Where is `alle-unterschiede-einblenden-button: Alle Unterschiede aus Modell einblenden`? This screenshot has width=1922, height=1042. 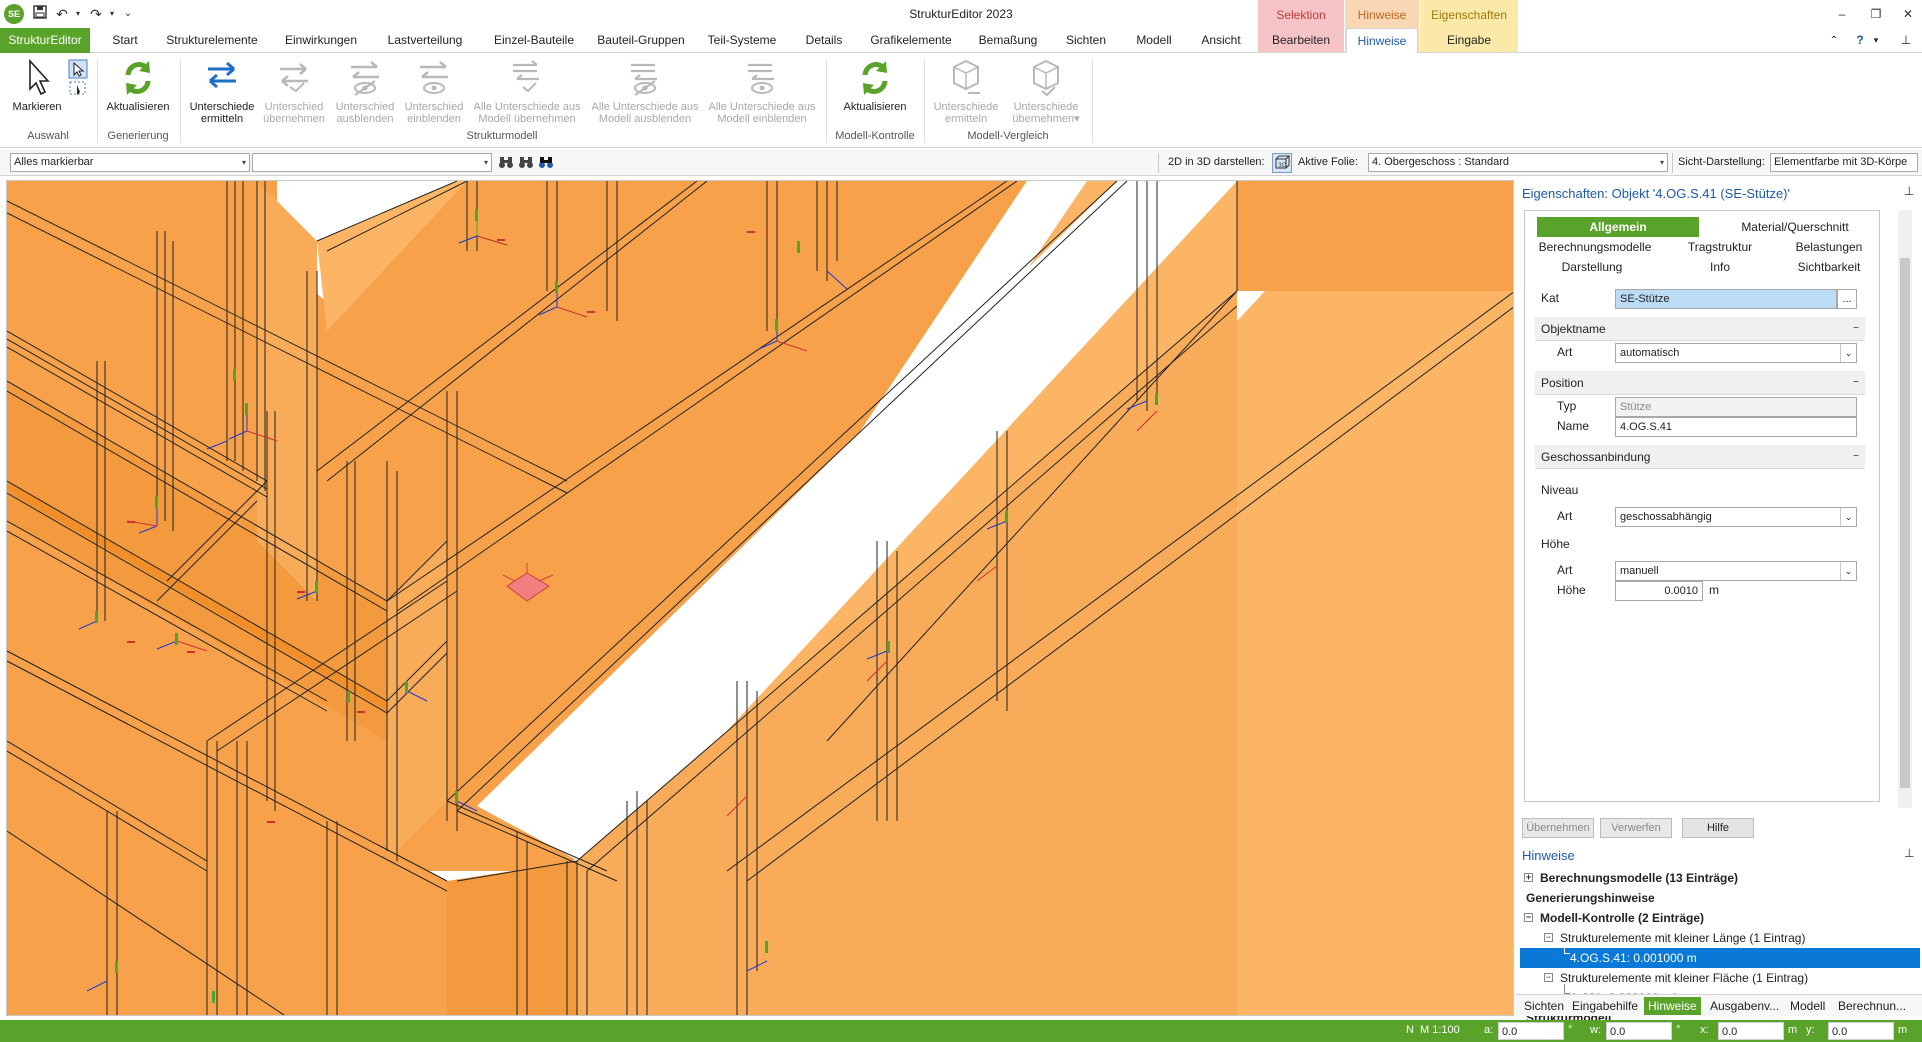
alle-unterschiede-einblenden-button: Alle Unterschiede aus Modell einblenden is located at coordinates (762, 91).